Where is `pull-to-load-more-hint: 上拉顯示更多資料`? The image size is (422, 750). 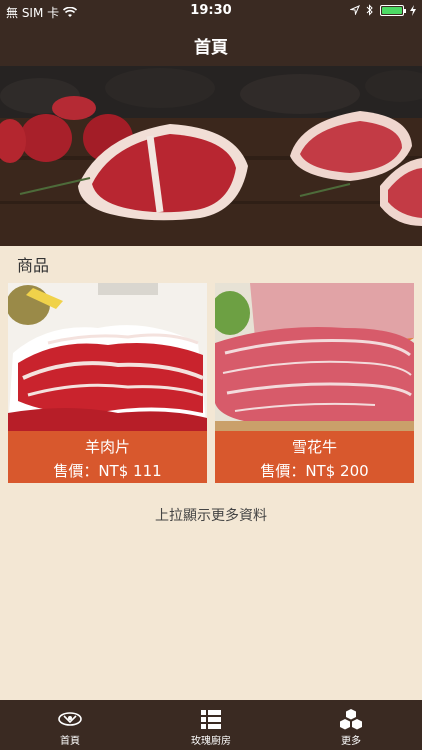 pull-to-load-more-hint: 上拉顯示更多資料 is located at coordinates (211, 516).